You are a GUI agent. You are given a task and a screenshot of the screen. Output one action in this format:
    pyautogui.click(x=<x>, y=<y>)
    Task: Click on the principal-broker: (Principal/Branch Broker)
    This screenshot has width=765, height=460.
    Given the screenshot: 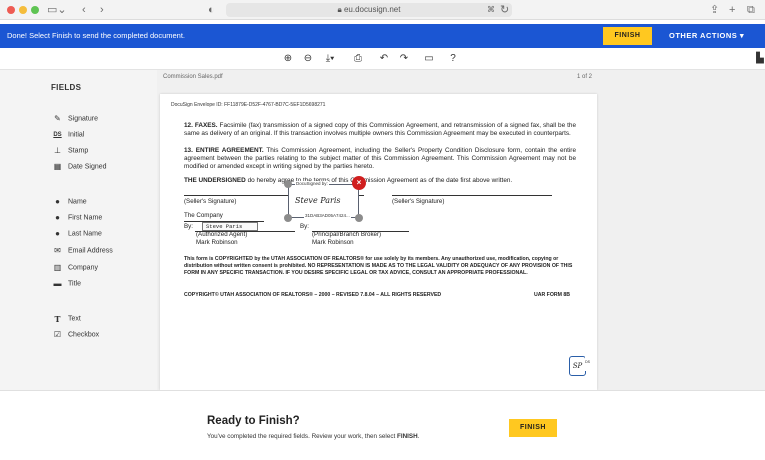 What is the action you would take?
    pyautogui.click(x=347, y=234)
    